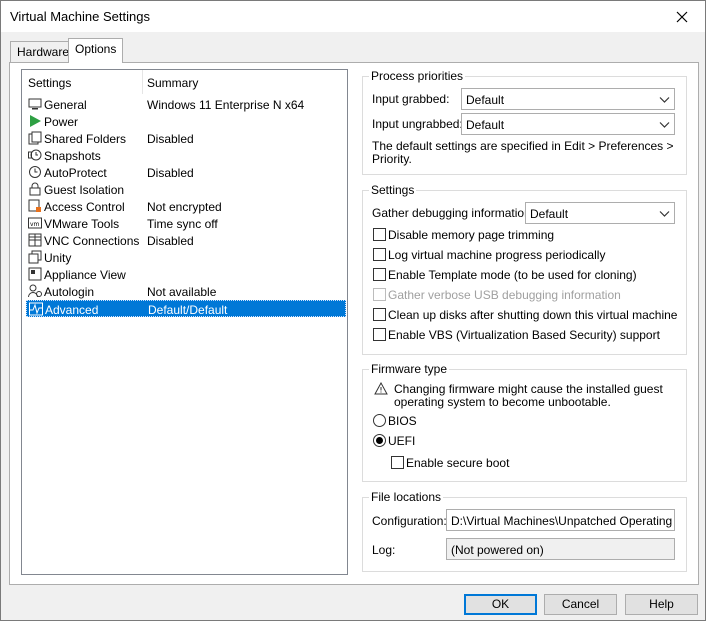 Image resolution: width=706 pixels, height=621 pixels. What do you see at coordinates (417, 76) in the screenshot?
I see `process-priorities-title: Process priorities` at bounding box center [417, 76].